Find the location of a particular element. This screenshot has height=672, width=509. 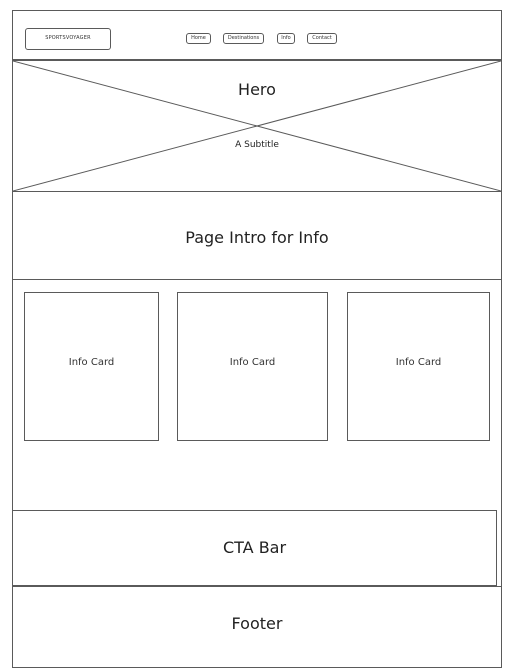

cta-bar-label: CTA Bar is located at coordinates (254, 547).